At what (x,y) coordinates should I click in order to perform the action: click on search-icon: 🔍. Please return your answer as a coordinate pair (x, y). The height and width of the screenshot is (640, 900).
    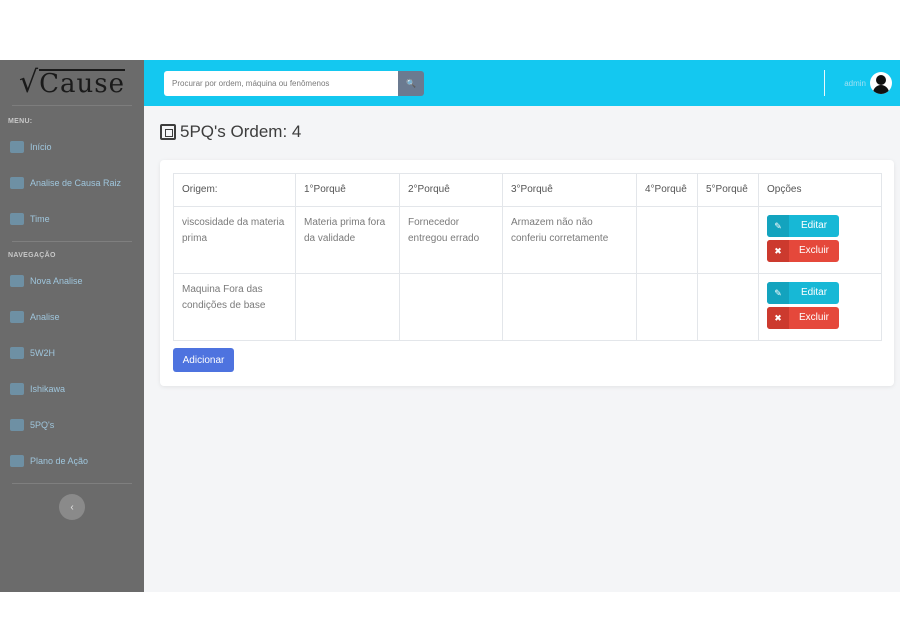
    Looking at the image, I should click on (411, 83).